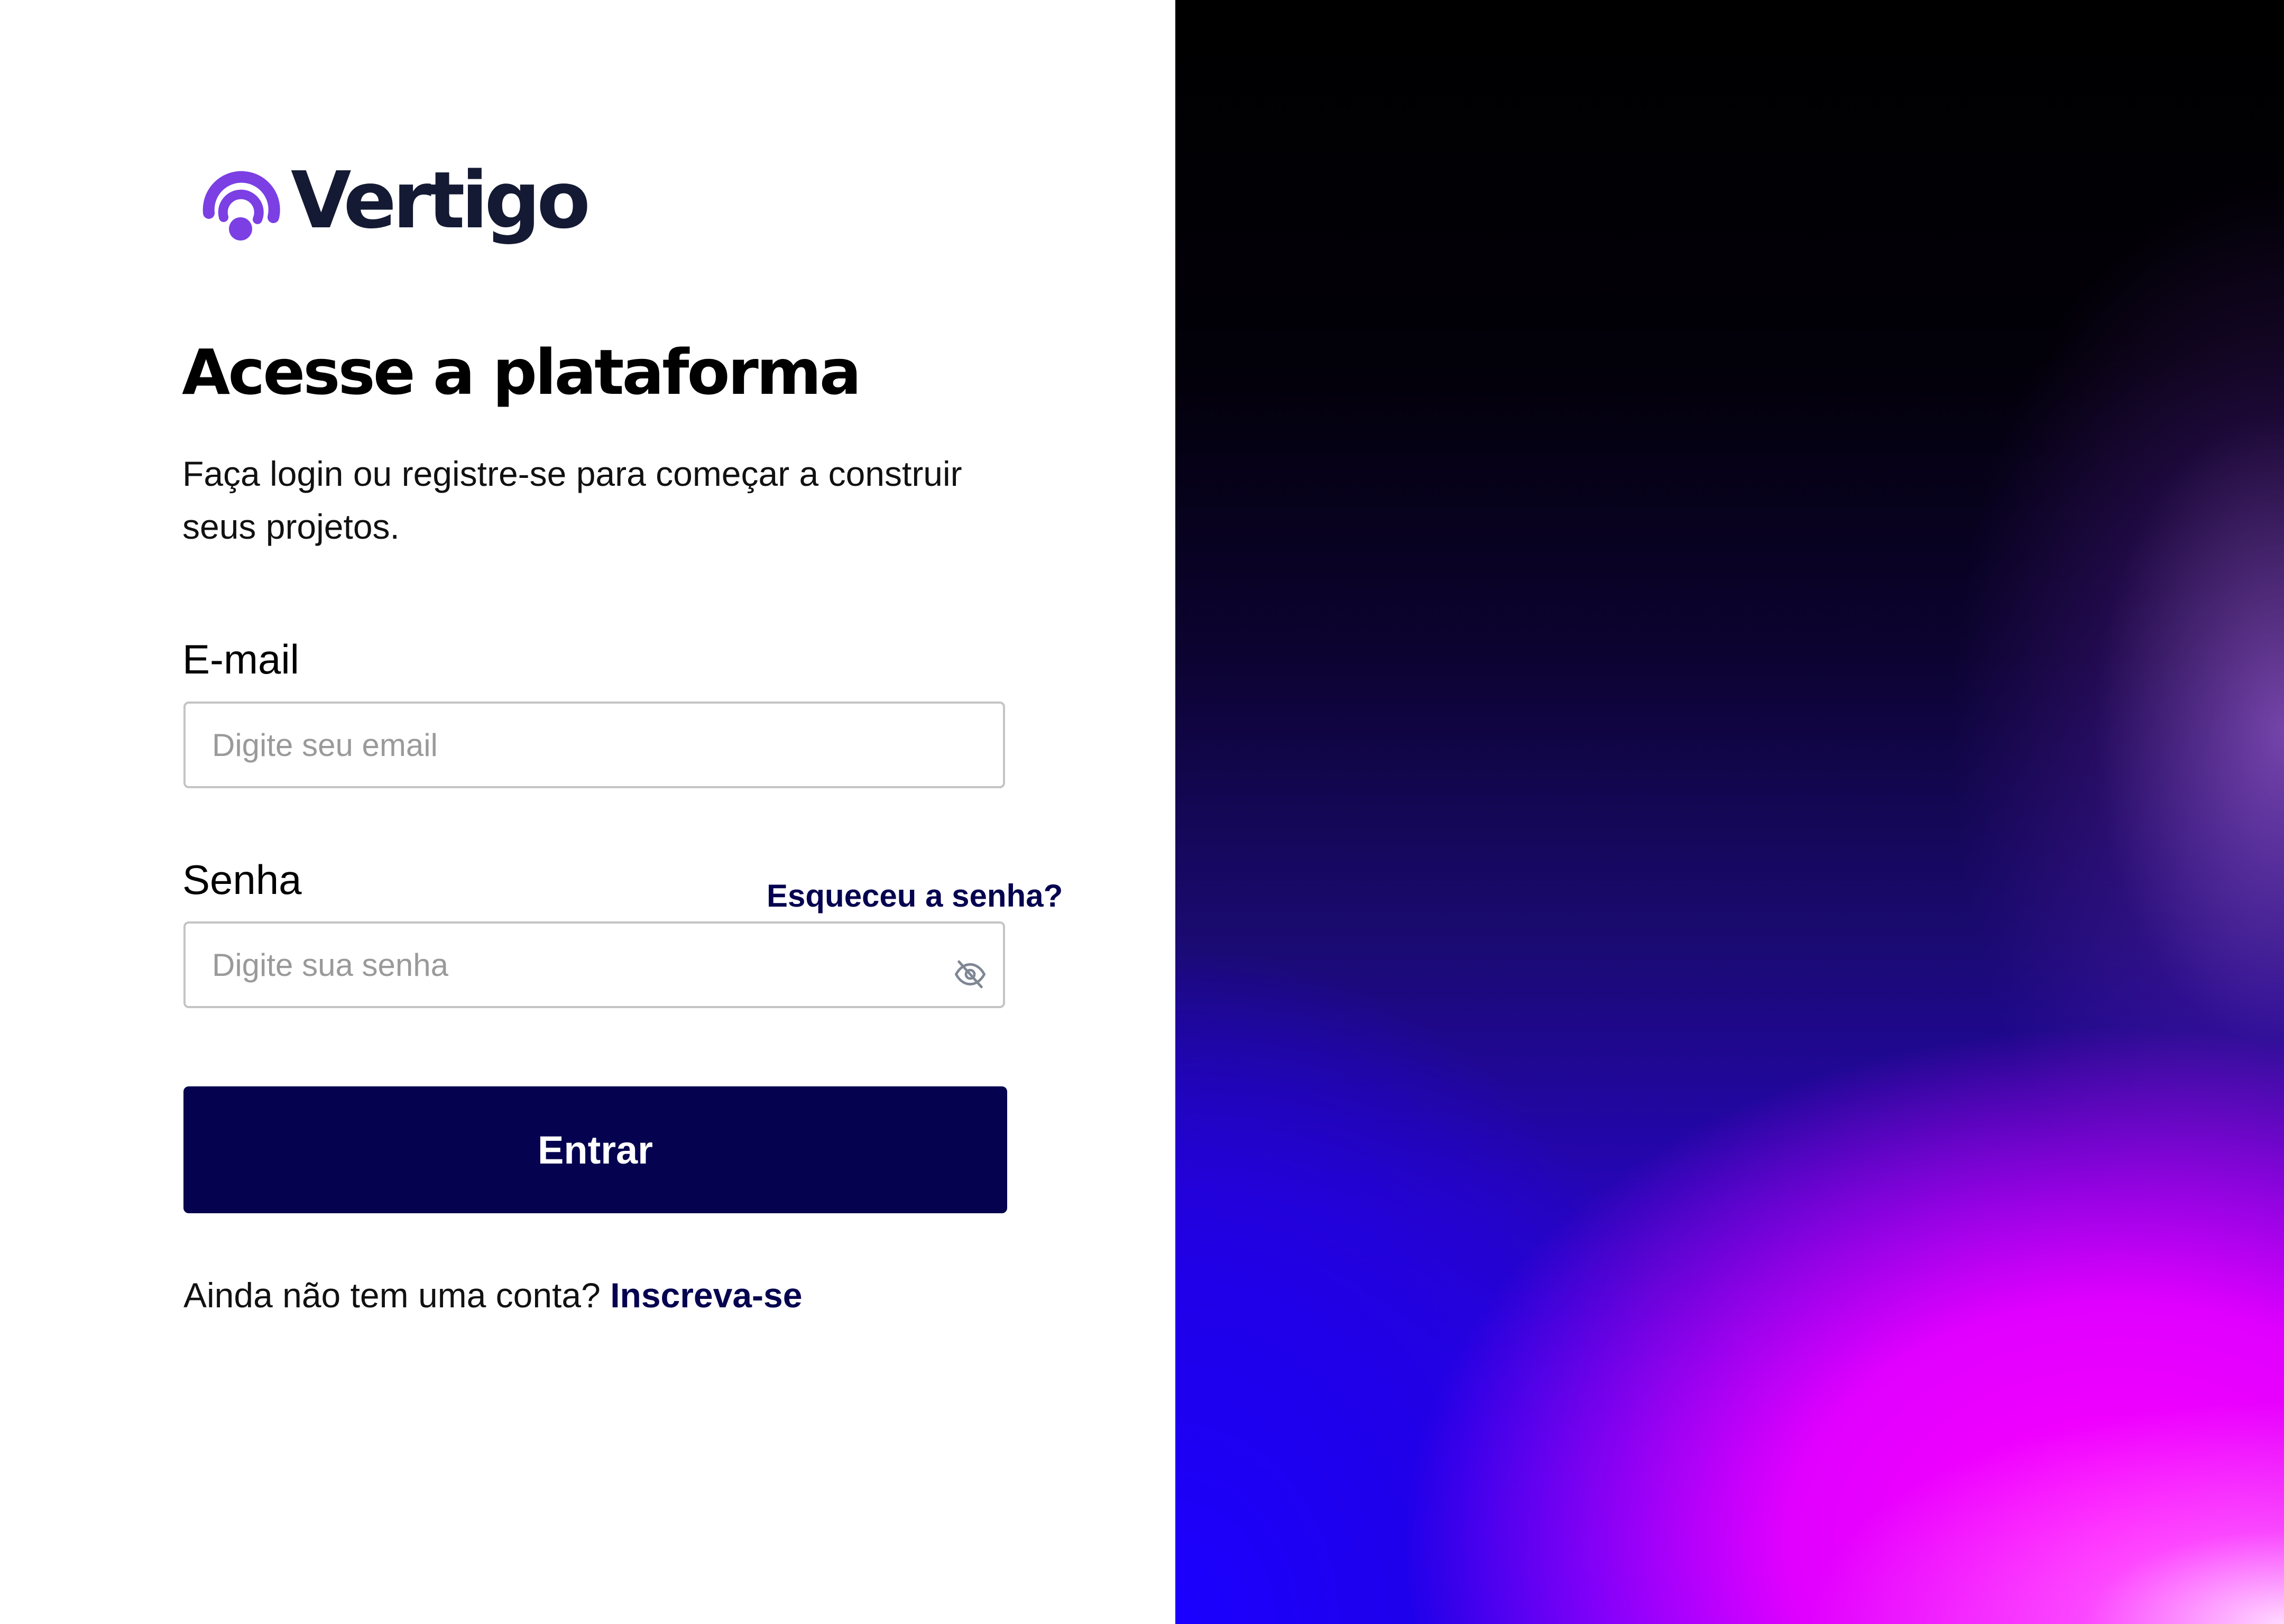 Image resolution: width=2284 pixels, height=1624 pixels. I want to click on signup-link: Inscreva-se, so click(706, 1295).